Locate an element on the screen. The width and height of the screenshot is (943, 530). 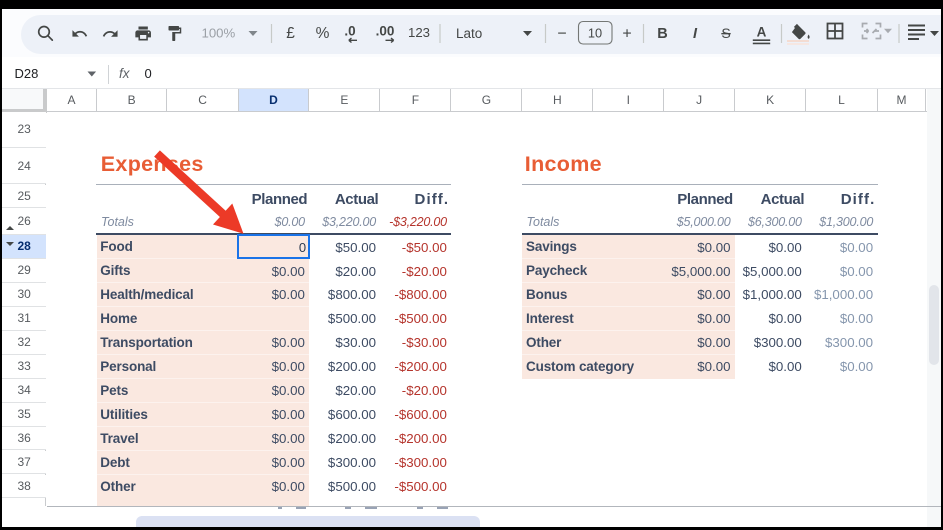
svg-text: 10 is located at coordinates (595, 33).